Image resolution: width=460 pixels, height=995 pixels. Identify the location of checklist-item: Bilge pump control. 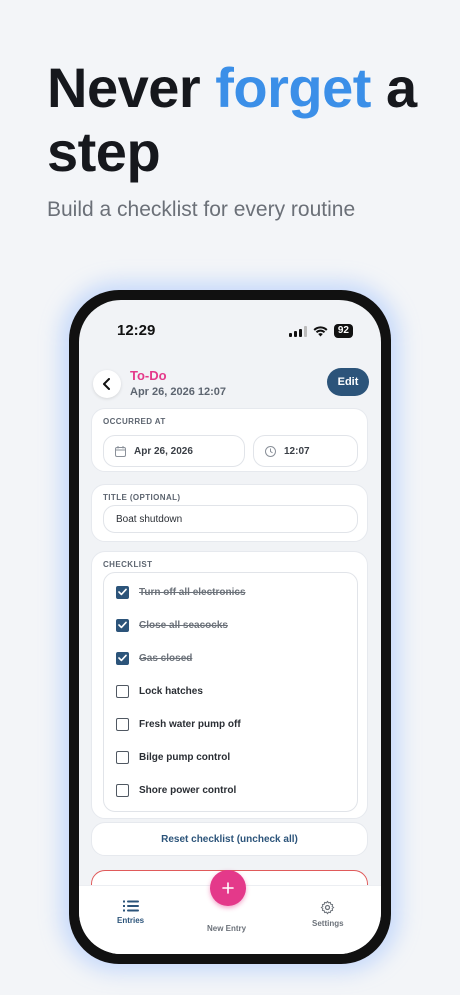
(173, 757).